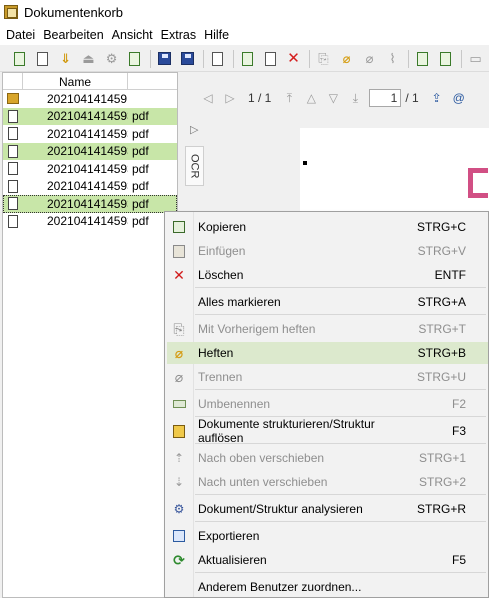 This screenshot has height=598, width=489. What do you see at coordinates (152, 81) in the screenshot?
I see `extension-column-header` at bounding box center [152, 81].